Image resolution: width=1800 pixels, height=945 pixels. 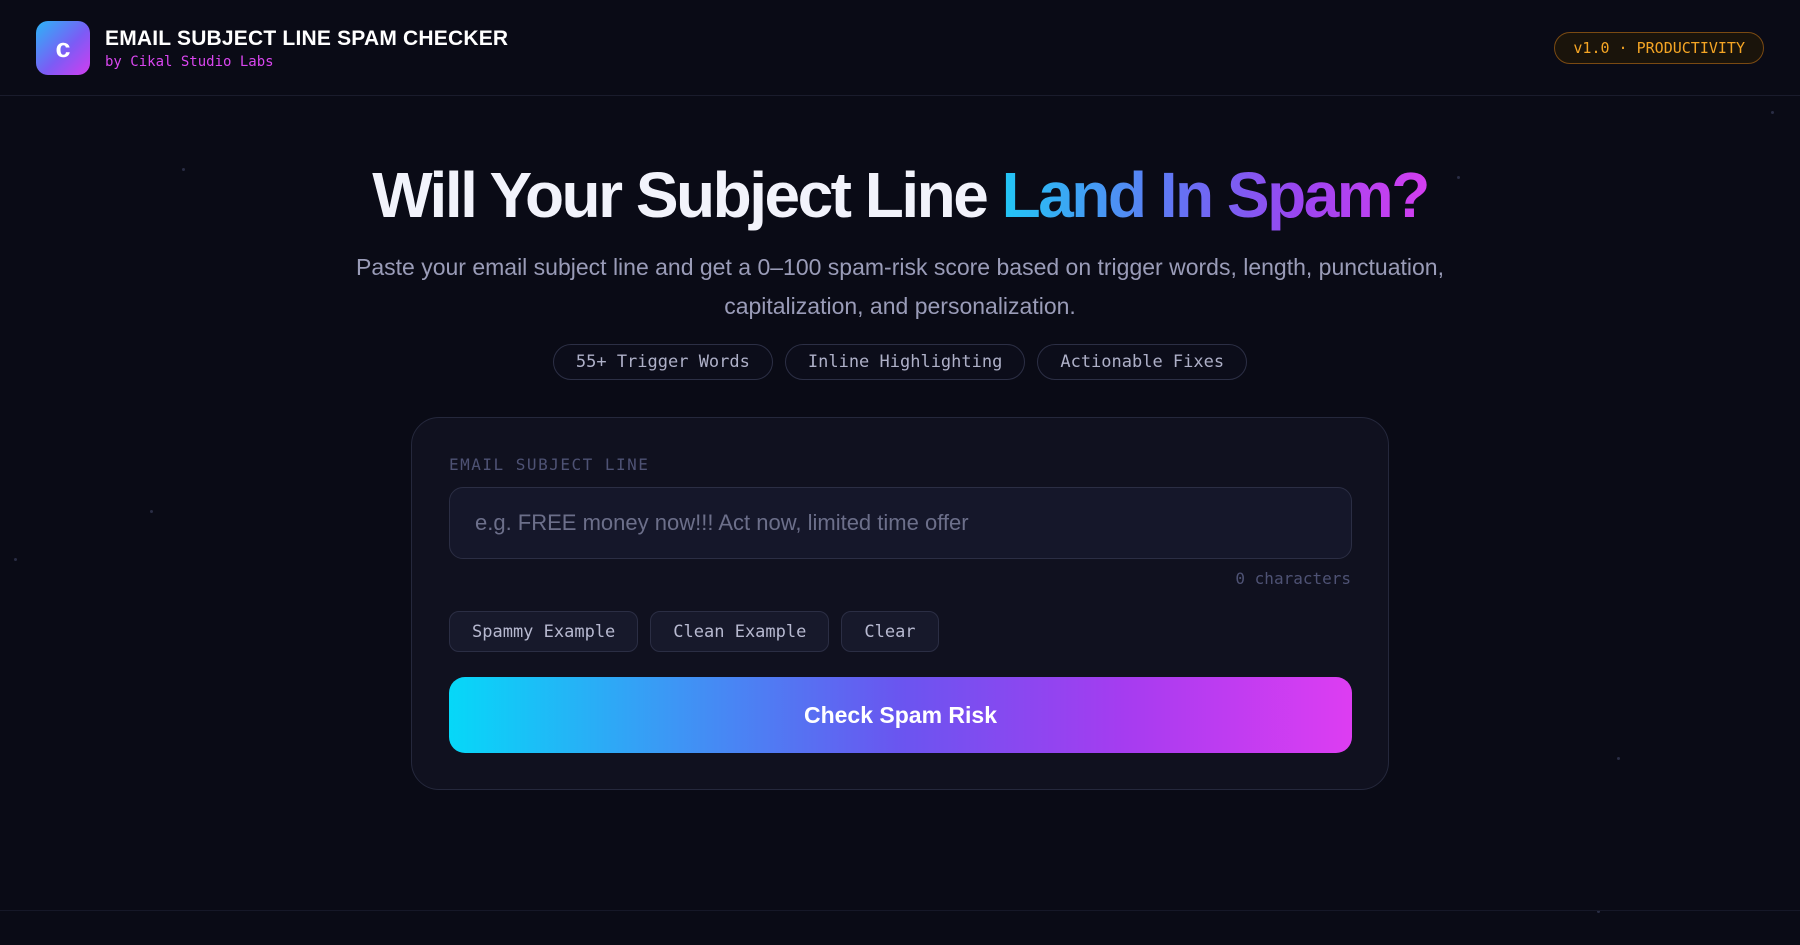 What do you see at coordinates (900, 910) in the screenshot?
I see `footer-divider` at bounding box center [900, 910].